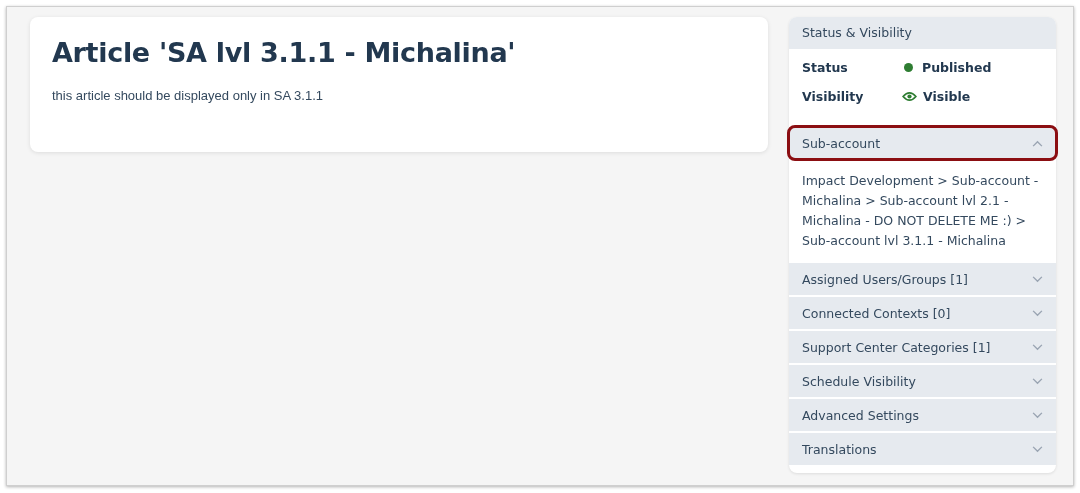  I want to click on article-body: this article should be displayed only in SA 3.1.1, so click(188, 95).